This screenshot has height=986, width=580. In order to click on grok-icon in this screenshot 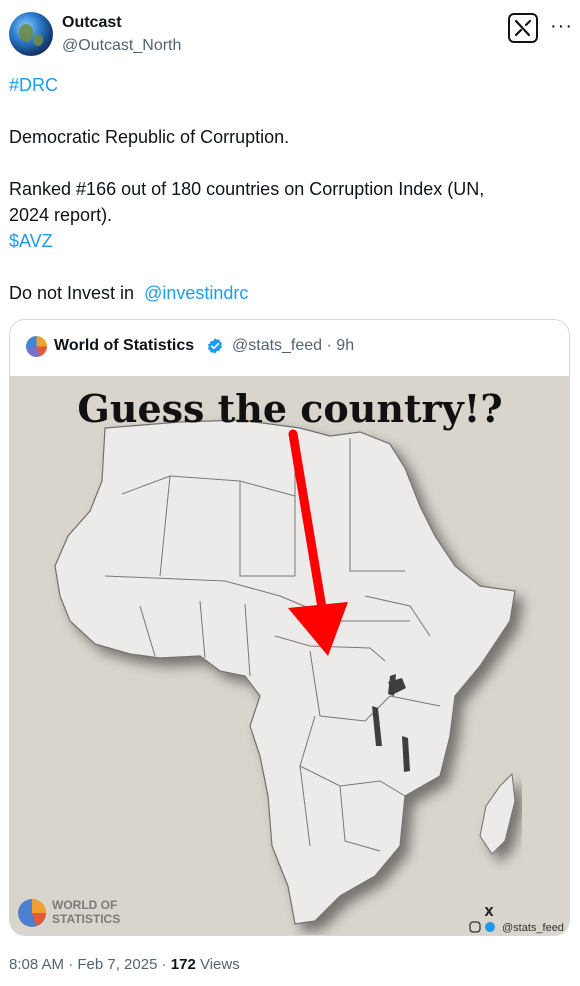, I will do `click(523, 28)`.